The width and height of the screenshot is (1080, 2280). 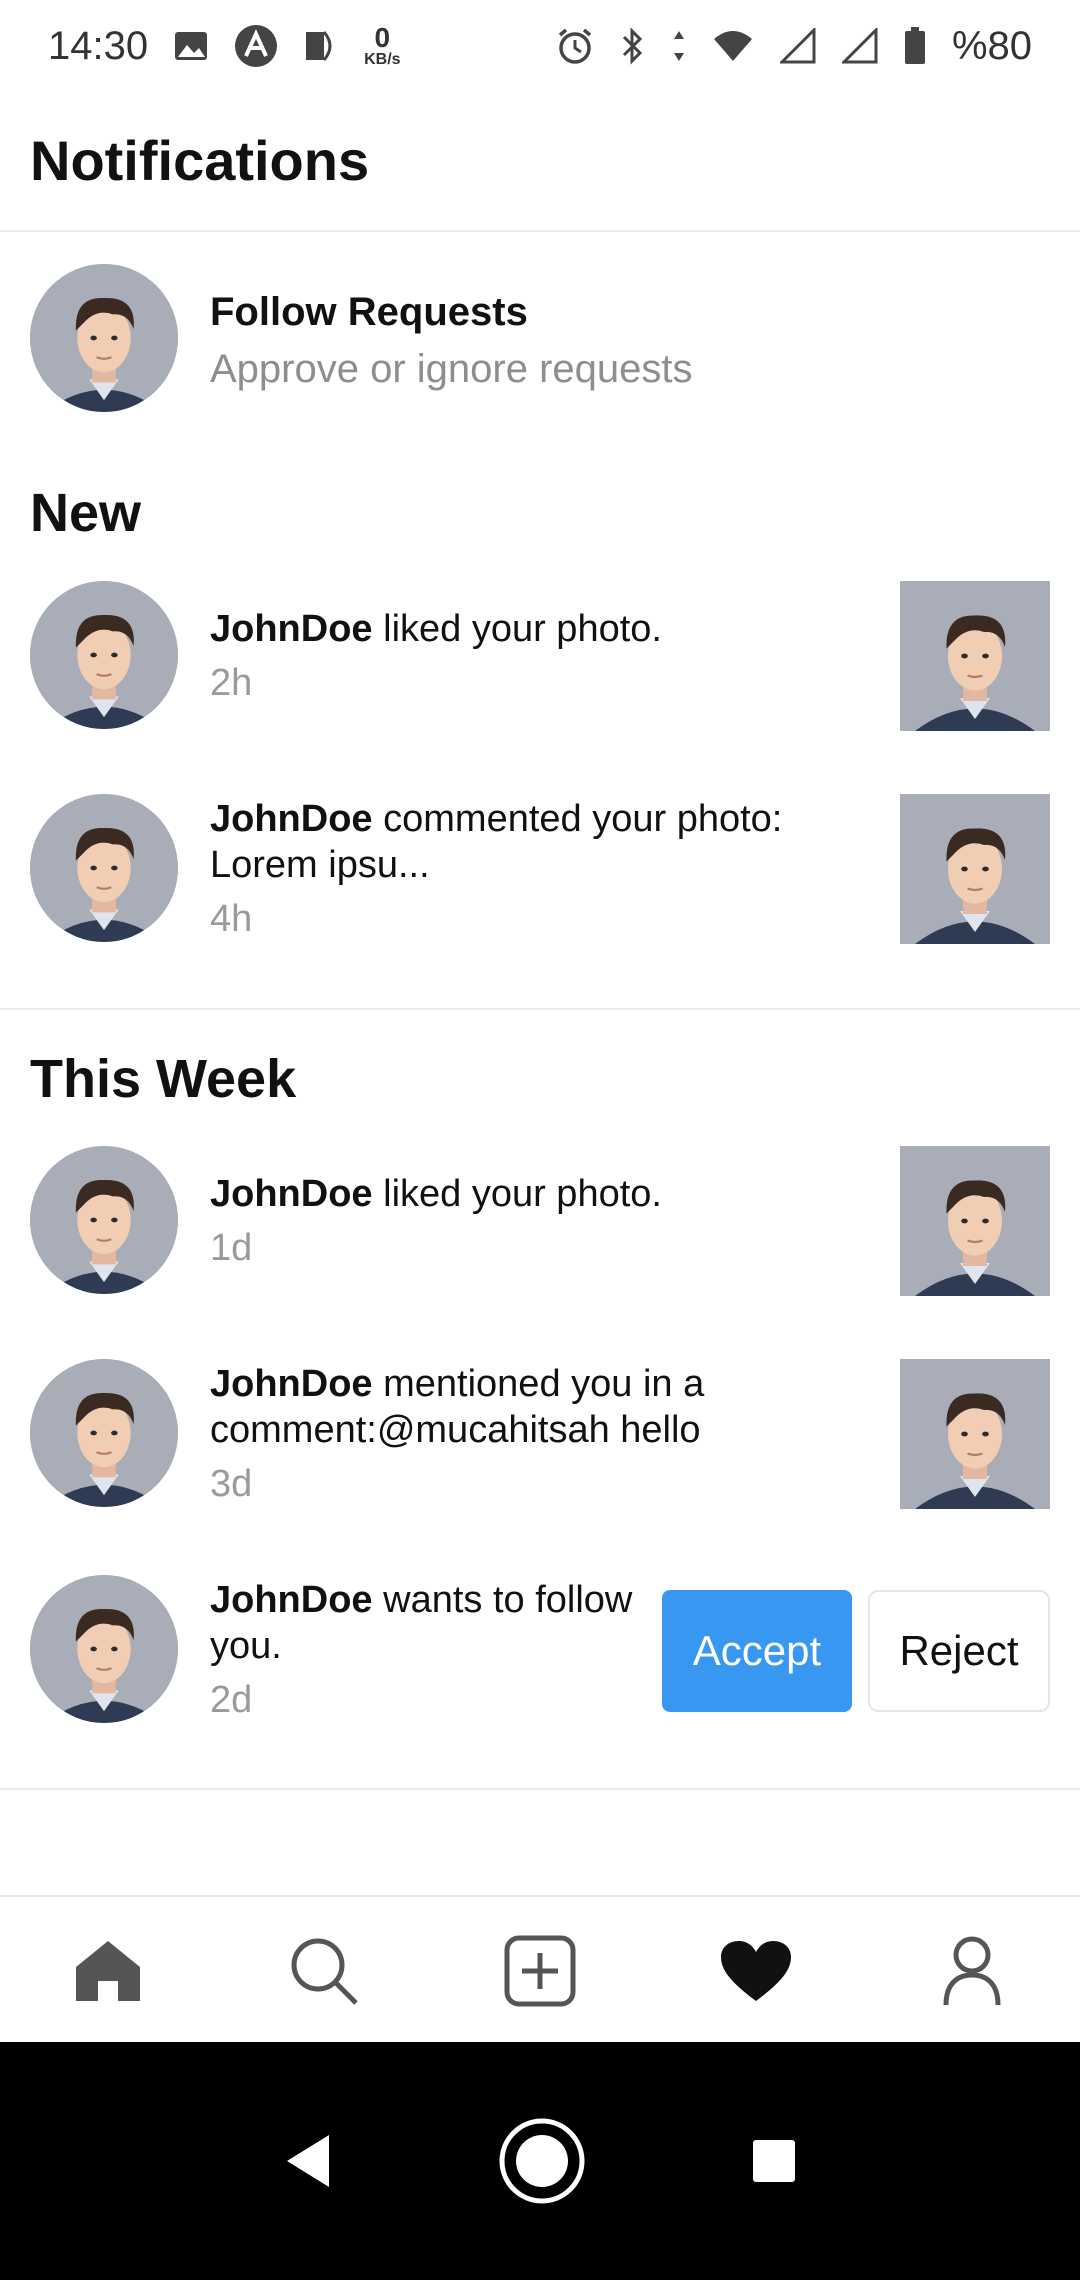 What do you see at coordinates (224, 46) in the screenshot?
I see `status-left: 14:30 0 KB/s` at bounding box center [224, 46].